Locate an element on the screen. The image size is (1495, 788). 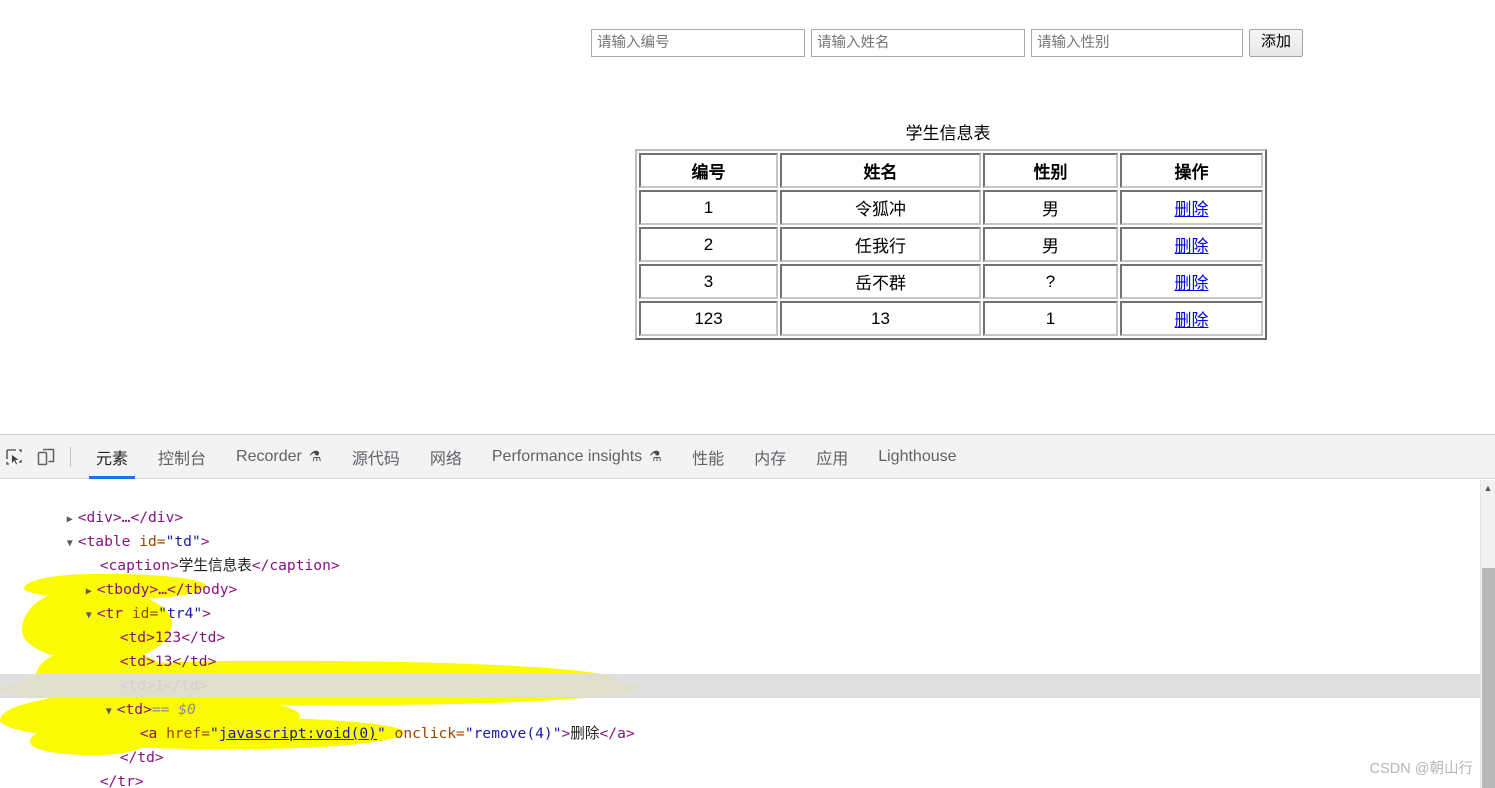
column-header-action: 操作 is located at coordinates (1191, 170).